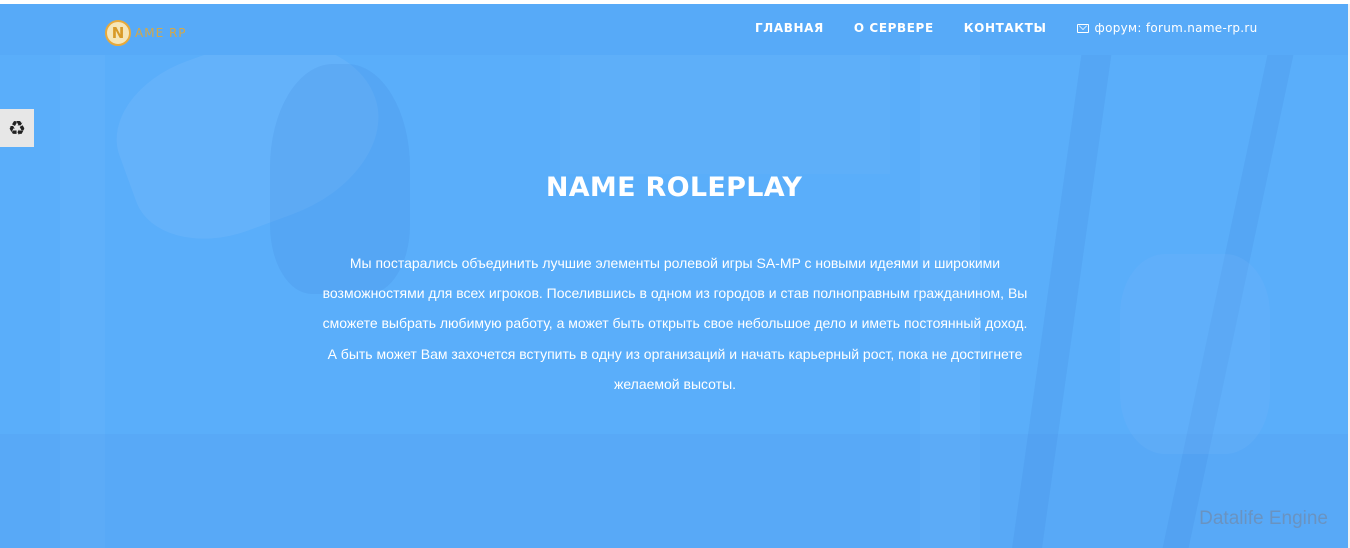  Describe the element at coordinates (118, 33) in the screenshot. I see `logo-badge-icon: N` at that location.